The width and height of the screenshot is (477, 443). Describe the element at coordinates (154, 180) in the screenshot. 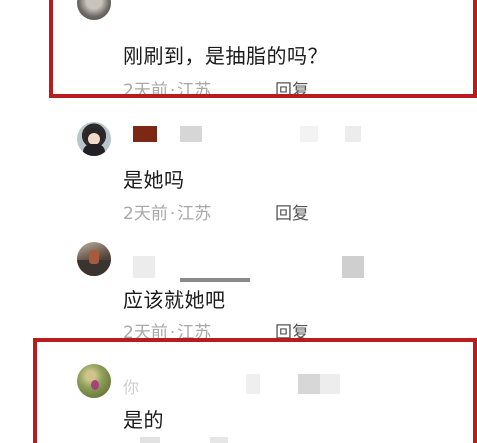

I see `comment-text: 是她吗` at that location.